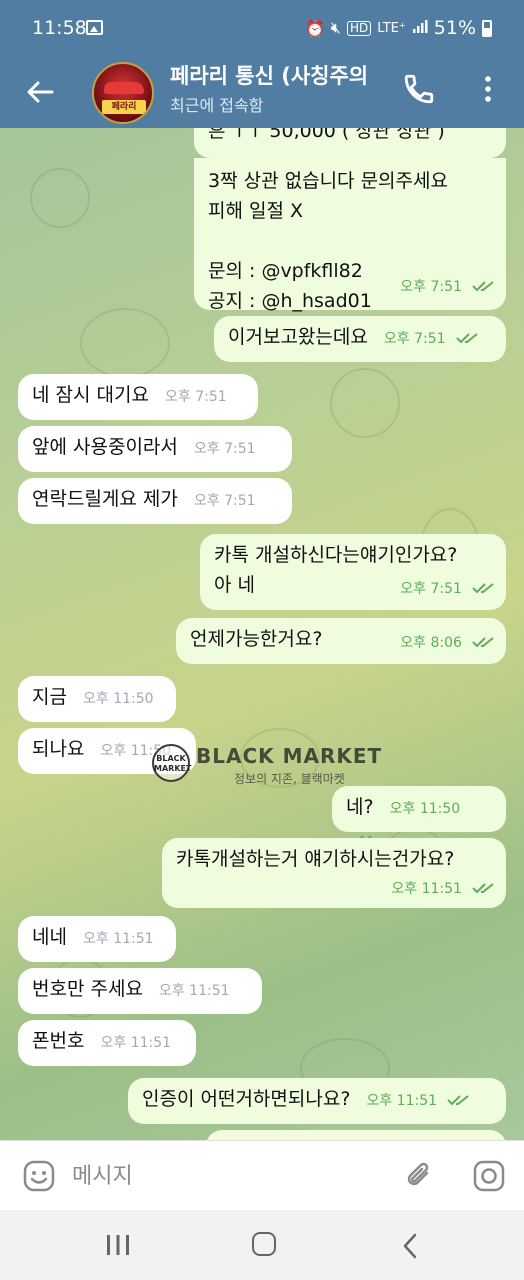 This screenshot has height=1280, width=524. What do you see at coordinates (58, 749) in the screenshot?
I see `message-text: 되나요` at bounding box center [58, 749].